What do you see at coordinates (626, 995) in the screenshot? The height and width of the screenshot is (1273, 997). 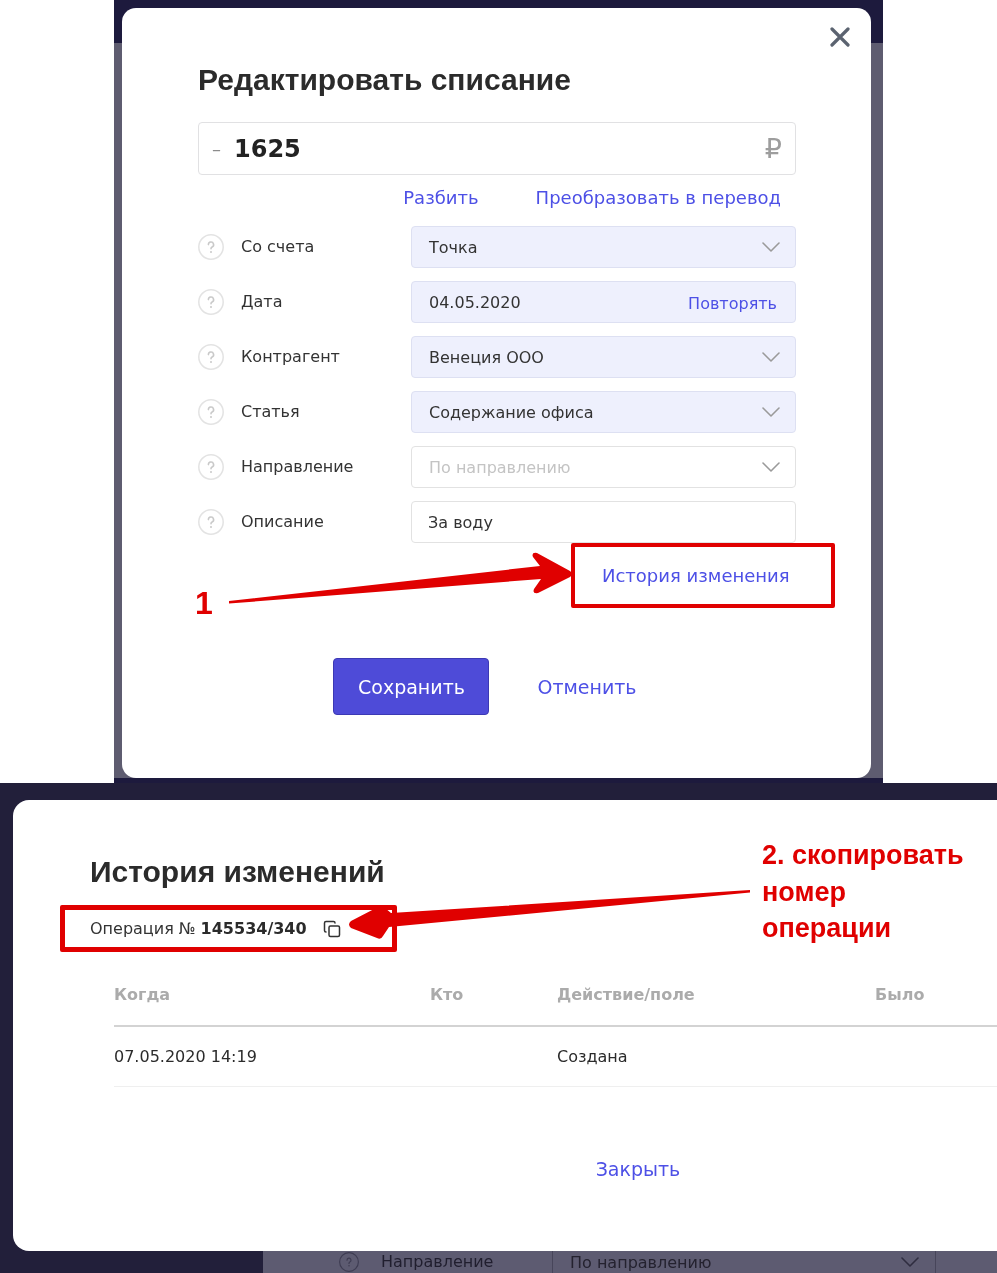 I see `column-header: Действие/поле` at bounding box center [626, 995].